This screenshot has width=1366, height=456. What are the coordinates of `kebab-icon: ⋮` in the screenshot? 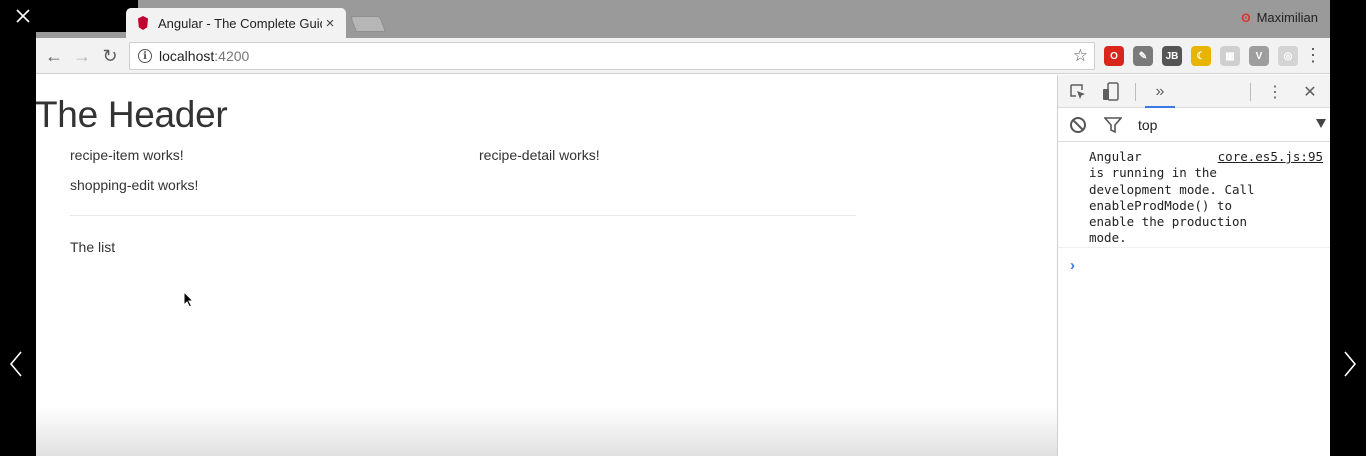 It's located at (1275, 92).